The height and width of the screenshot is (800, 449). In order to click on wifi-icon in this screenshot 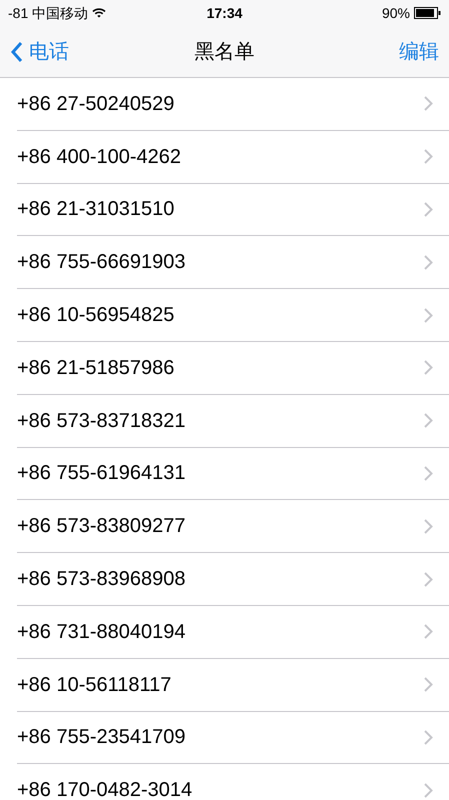, I will do `click(99, 13)`.